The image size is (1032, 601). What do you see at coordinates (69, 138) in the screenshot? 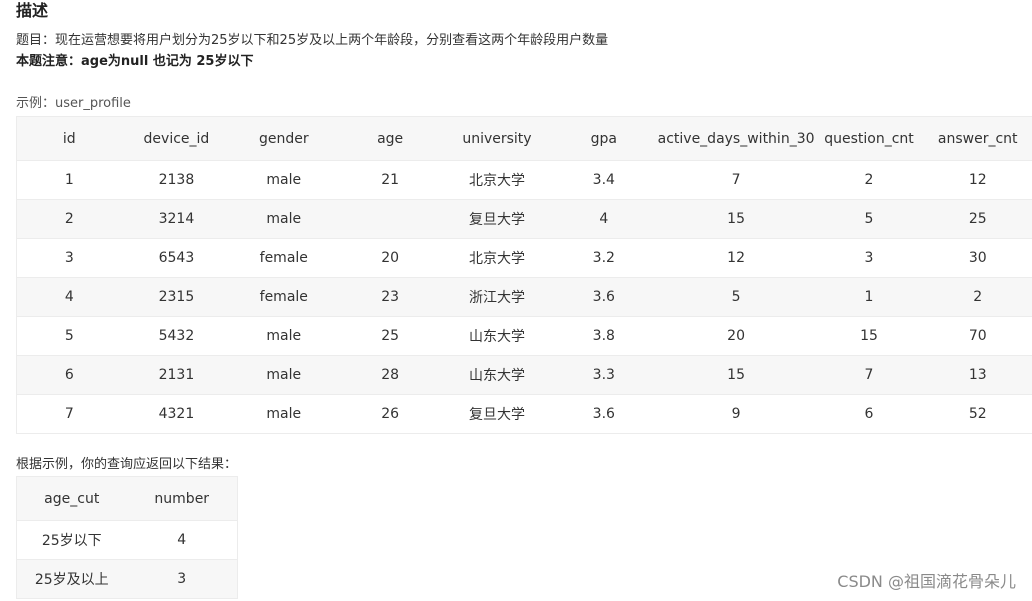
I see `column-header: id` at bounding box center [69, 138].